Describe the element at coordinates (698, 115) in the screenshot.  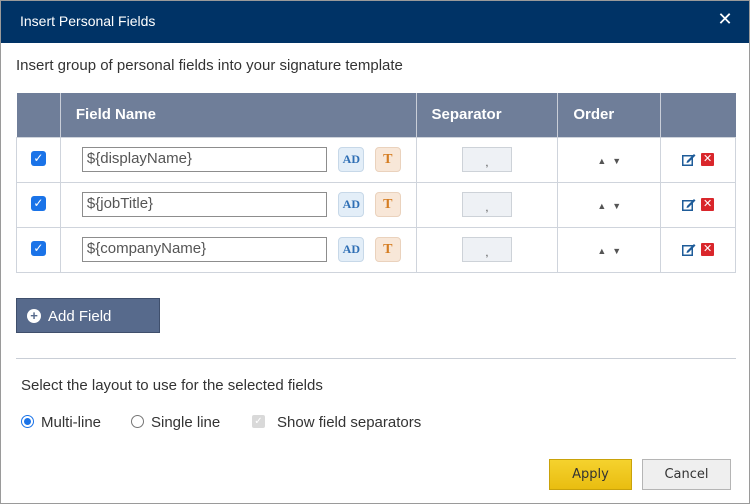
I see `header-actions` at that location.